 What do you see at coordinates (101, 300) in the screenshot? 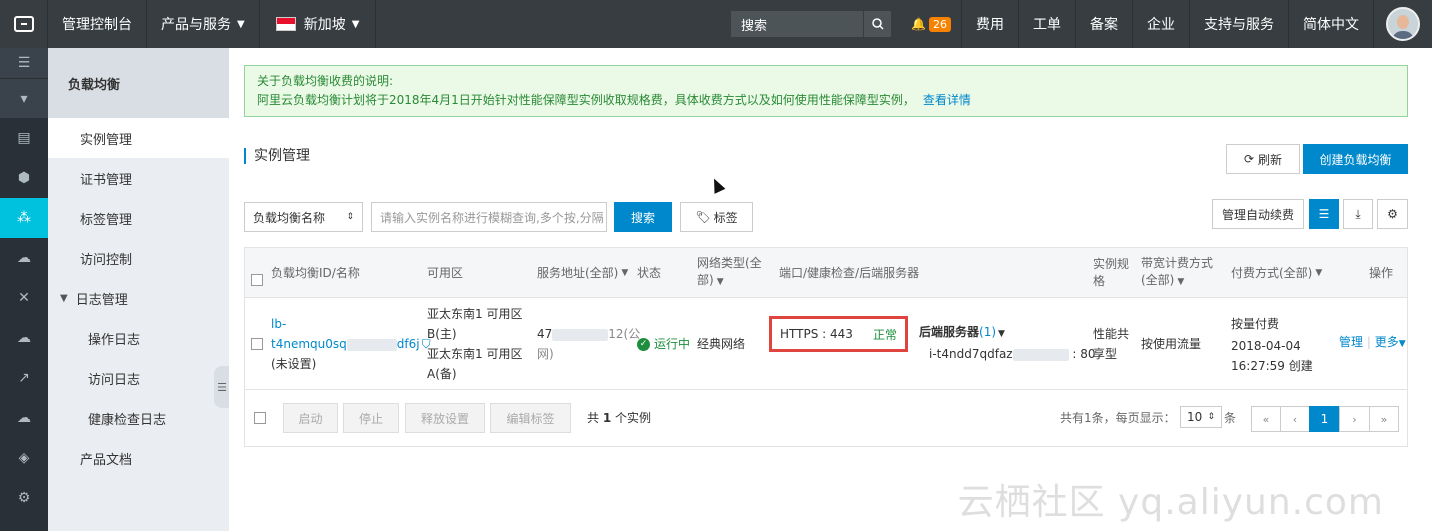
I see `sidebar-group-label: 日志管理` at bounding box center [101, 300].